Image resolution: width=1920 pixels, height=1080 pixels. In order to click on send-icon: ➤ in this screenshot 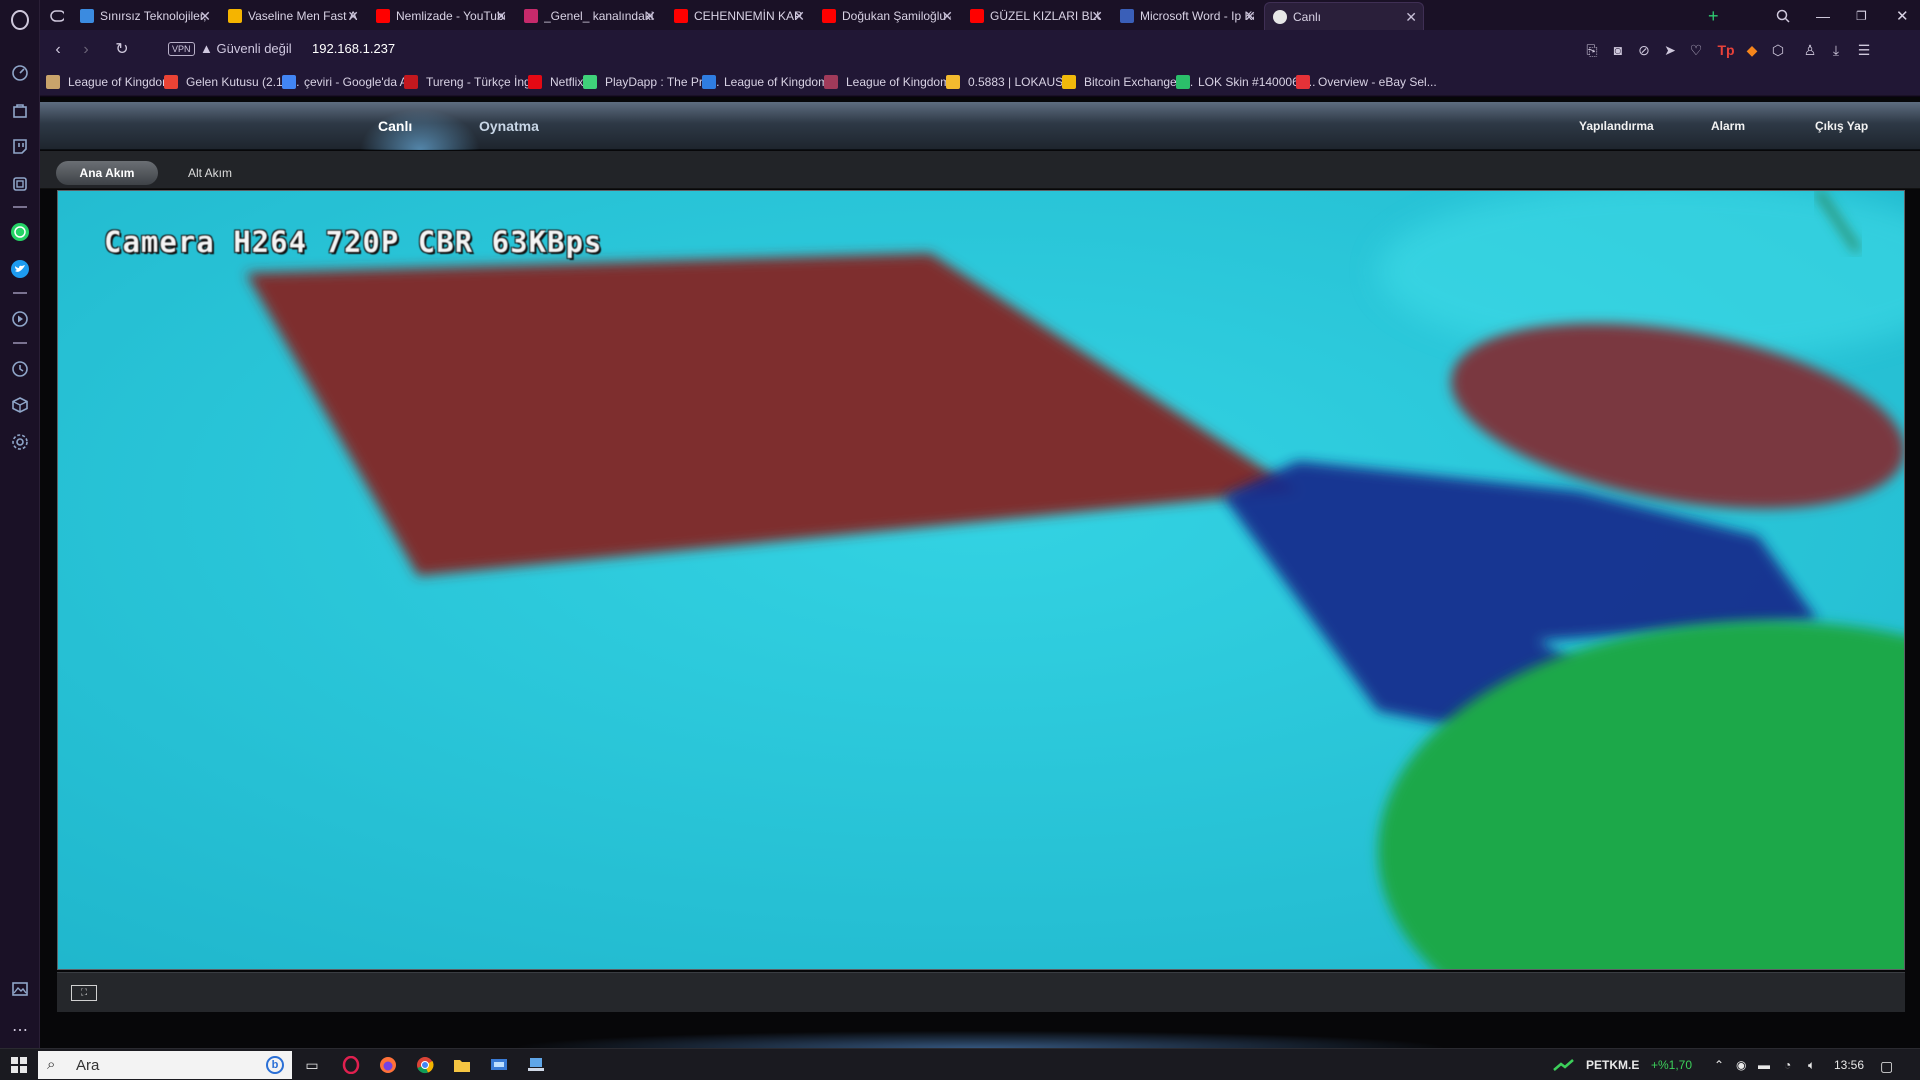, I will do `click(1670, 50)`.